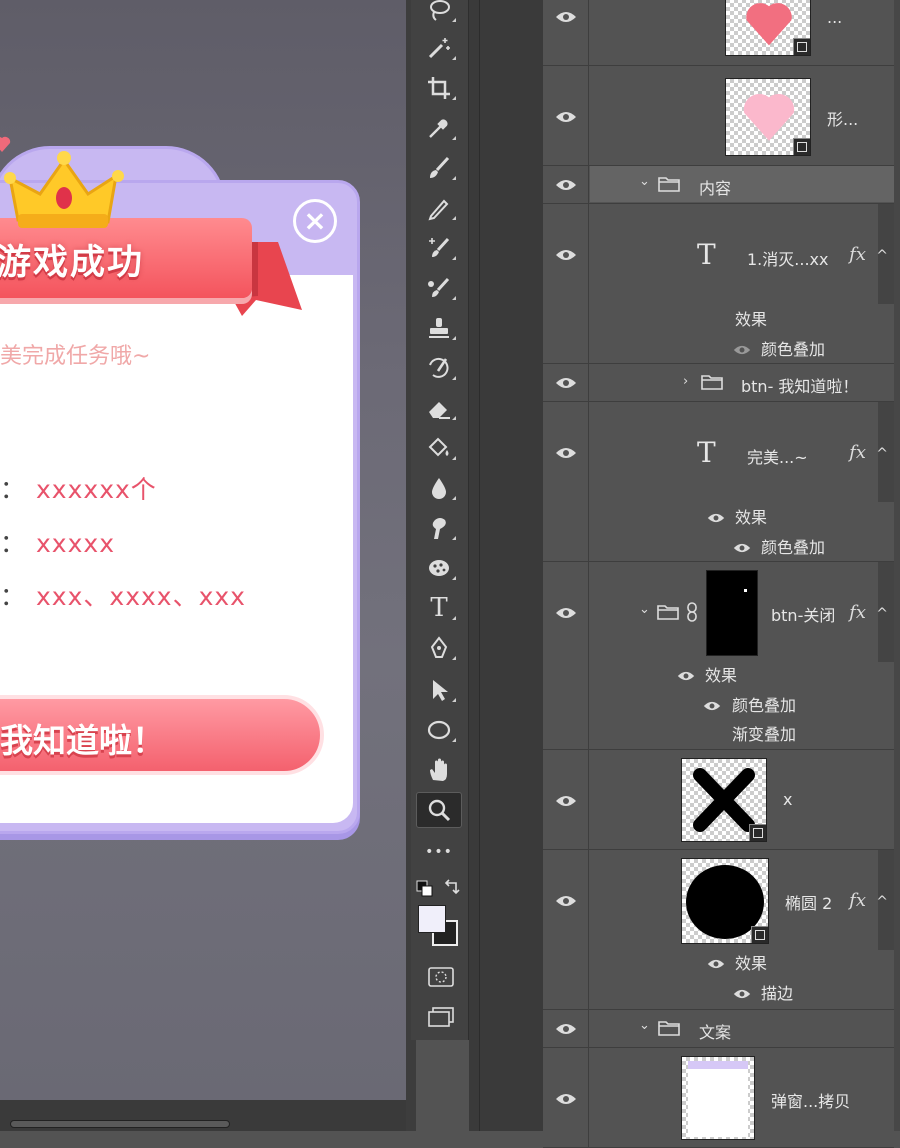  Describe the element at coordinates (439, 770) in the screenshot. I see `hand-tool-icon` at that location.